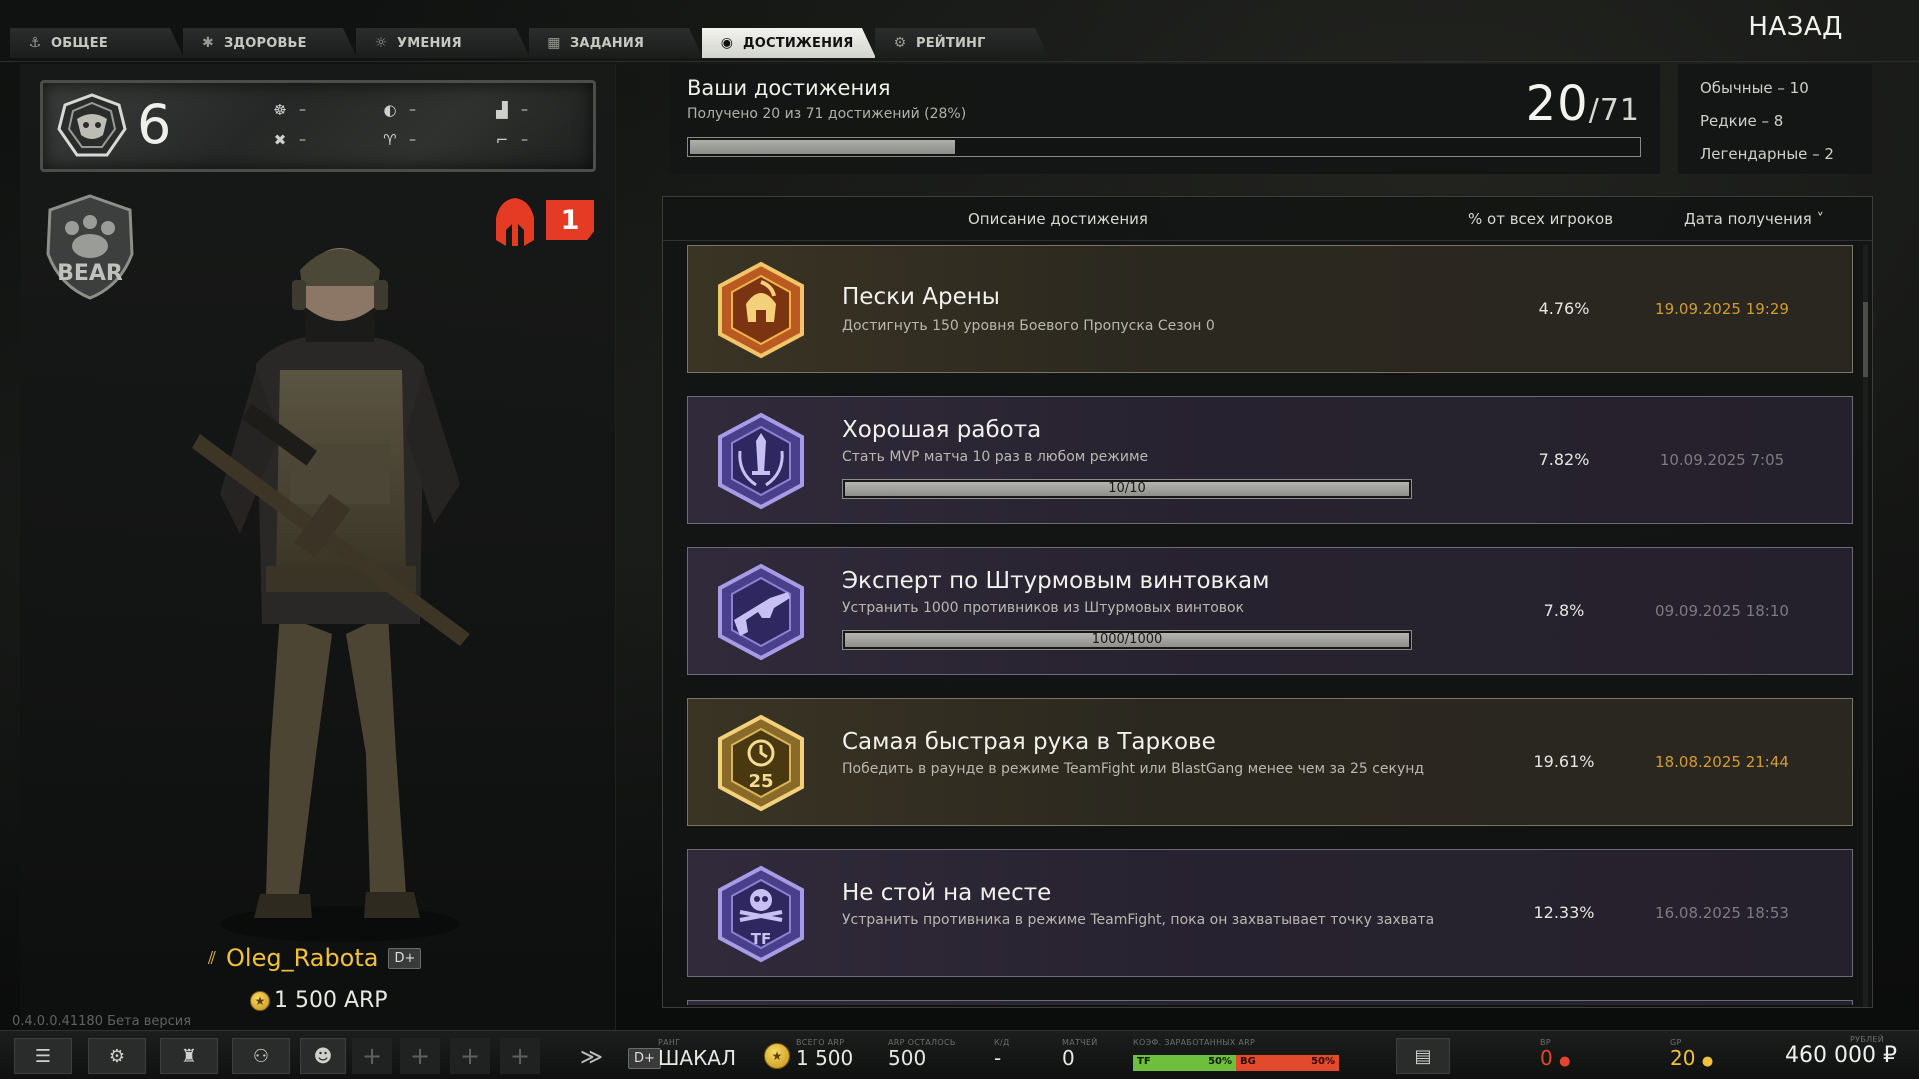 This screenshot has height=1079, width=1919. I want to click on table-scrollbar, so click(1865, 626).